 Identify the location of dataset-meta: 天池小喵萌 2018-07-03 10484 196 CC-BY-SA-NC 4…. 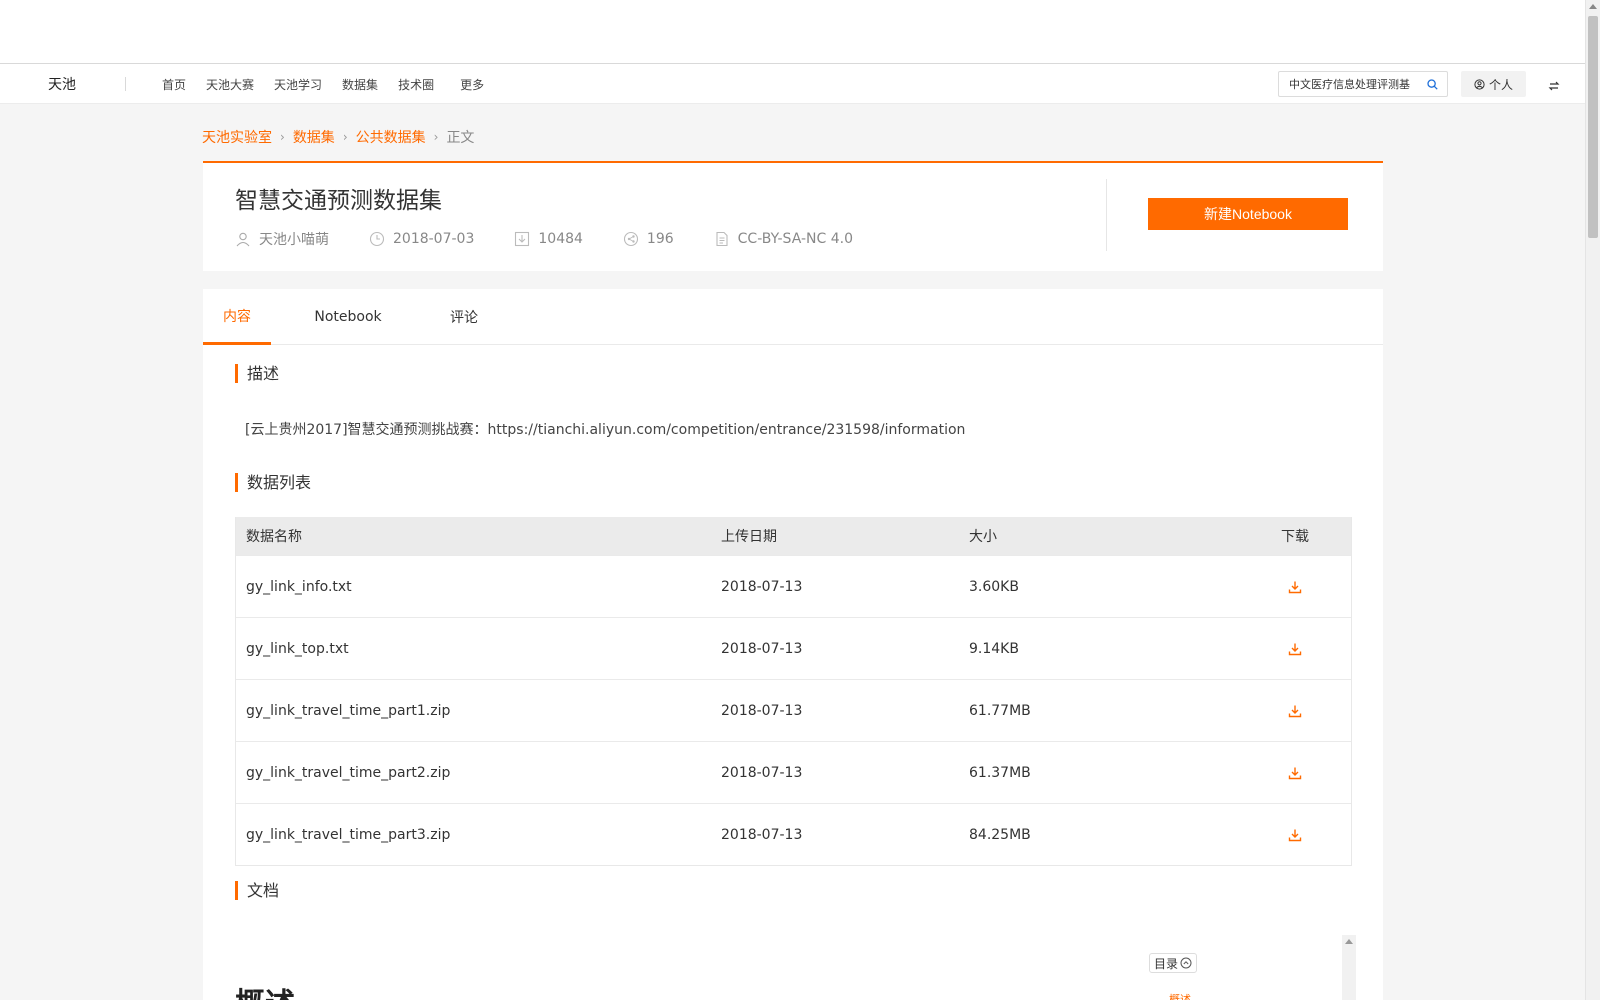
(564, 239).